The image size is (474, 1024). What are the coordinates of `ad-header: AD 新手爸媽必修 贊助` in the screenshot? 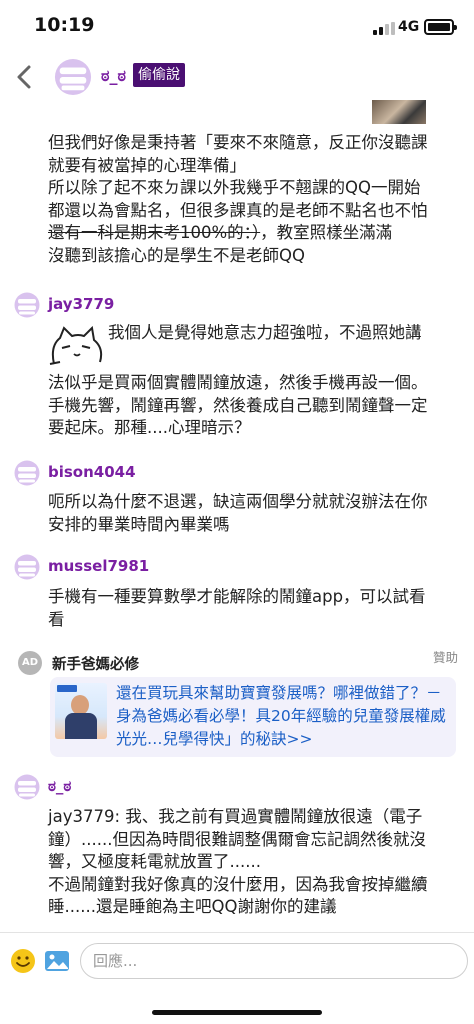 It's located at (243, 663).